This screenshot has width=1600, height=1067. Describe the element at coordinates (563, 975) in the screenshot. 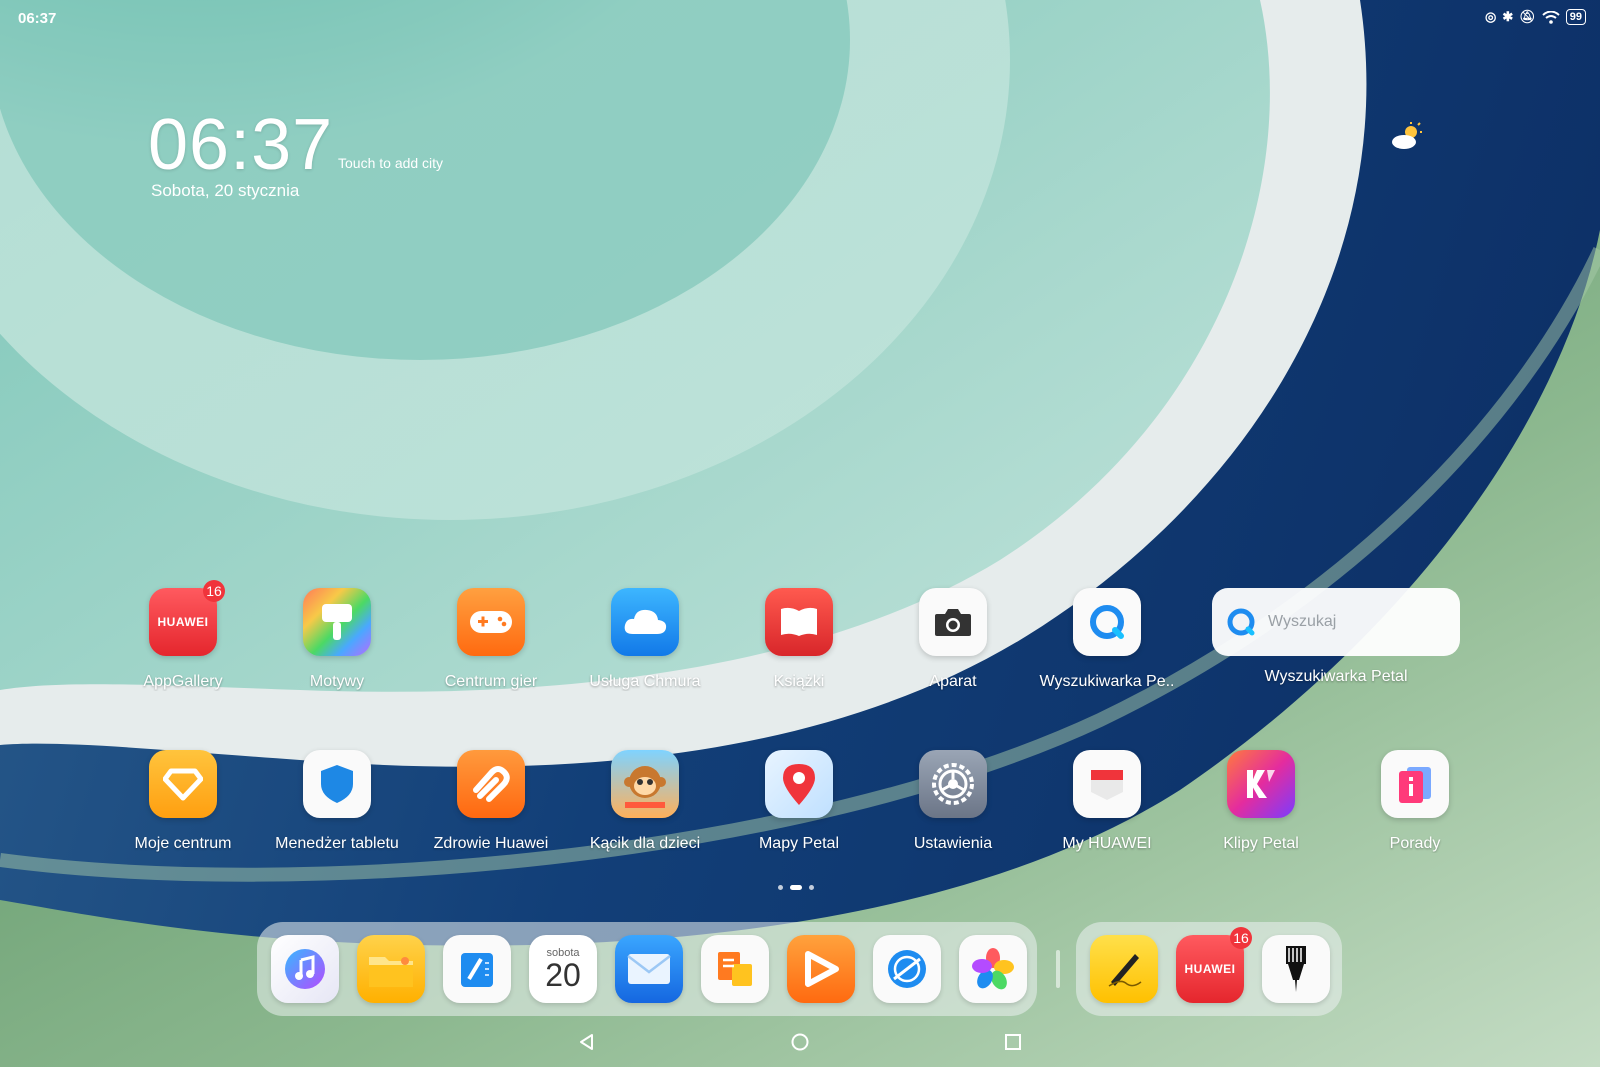

I see `calendar-date: 20` at that location.